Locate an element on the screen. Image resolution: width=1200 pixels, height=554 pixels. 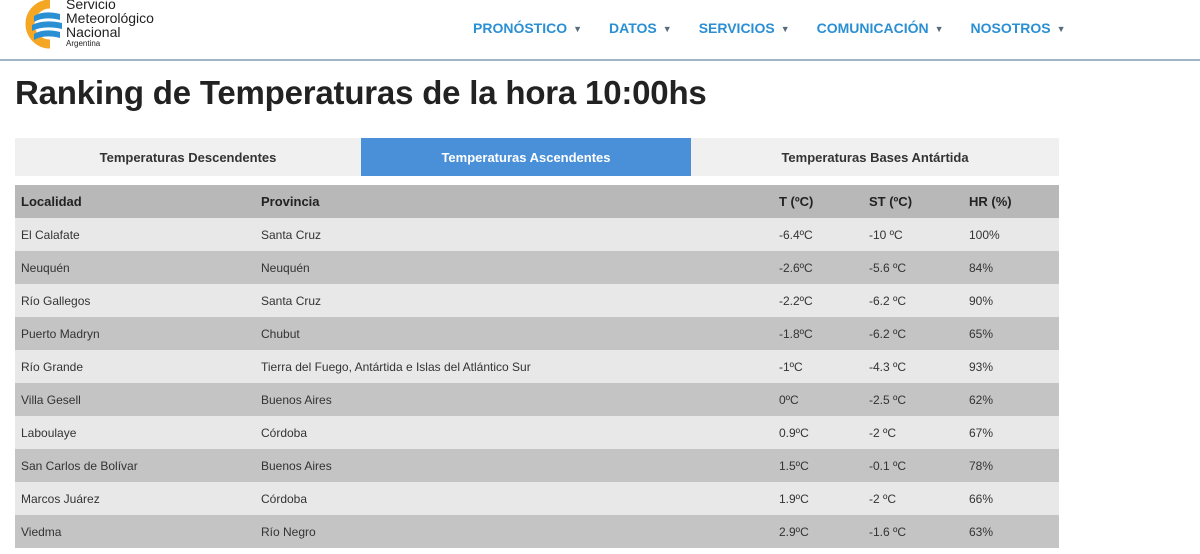
column-header-localidad: Localidad is located at coordinates (135, 201).